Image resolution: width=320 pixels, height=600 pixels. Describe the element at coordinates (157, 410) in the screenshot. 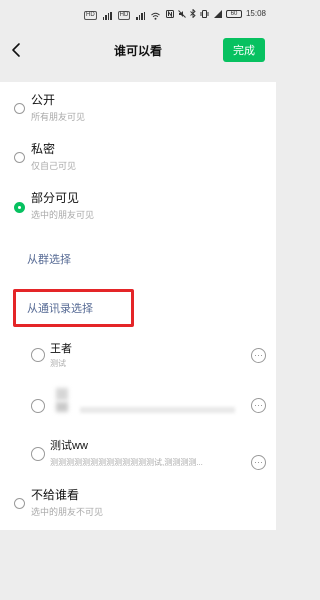

I see `blurred-members` at that location.